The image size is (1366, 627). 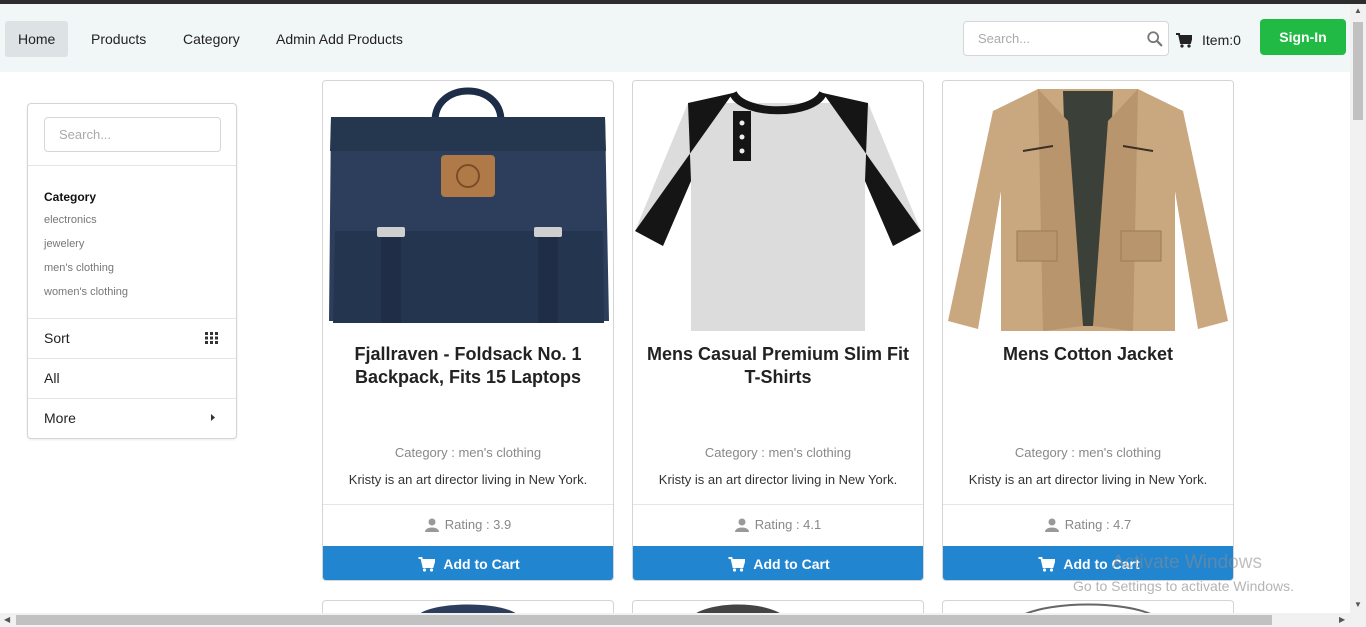 I want to click on all-item: All, so click(x=52, y=378).